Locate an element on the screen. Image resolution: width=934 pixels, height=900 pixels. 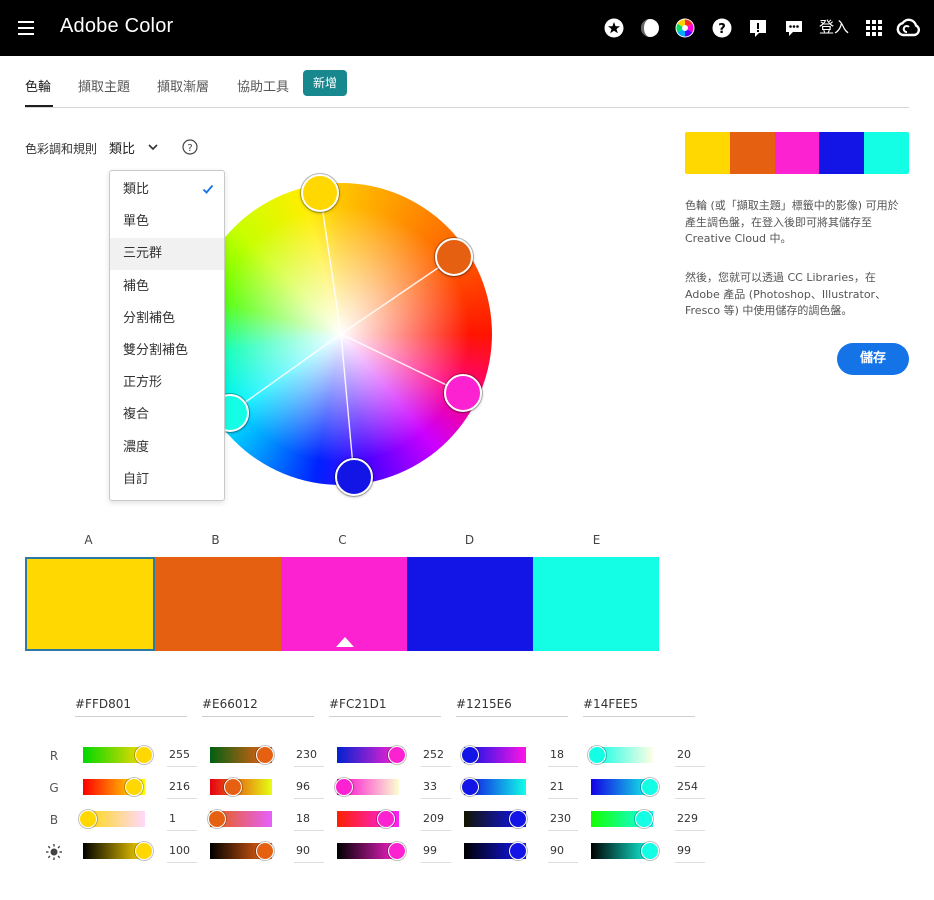
wheel-handle-a is located at coordinates (320, 193).